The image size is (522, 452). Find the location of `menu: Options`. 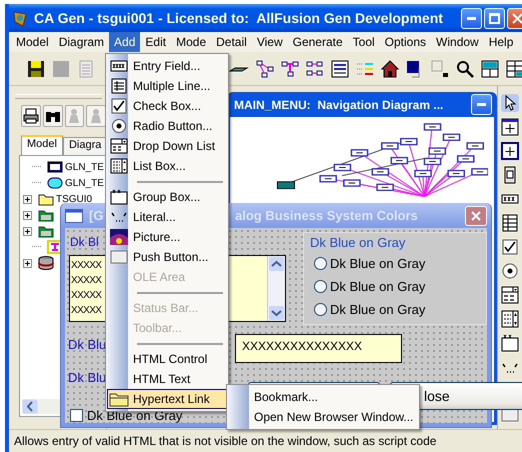

menu: Options is located at coordinates (406, 42).